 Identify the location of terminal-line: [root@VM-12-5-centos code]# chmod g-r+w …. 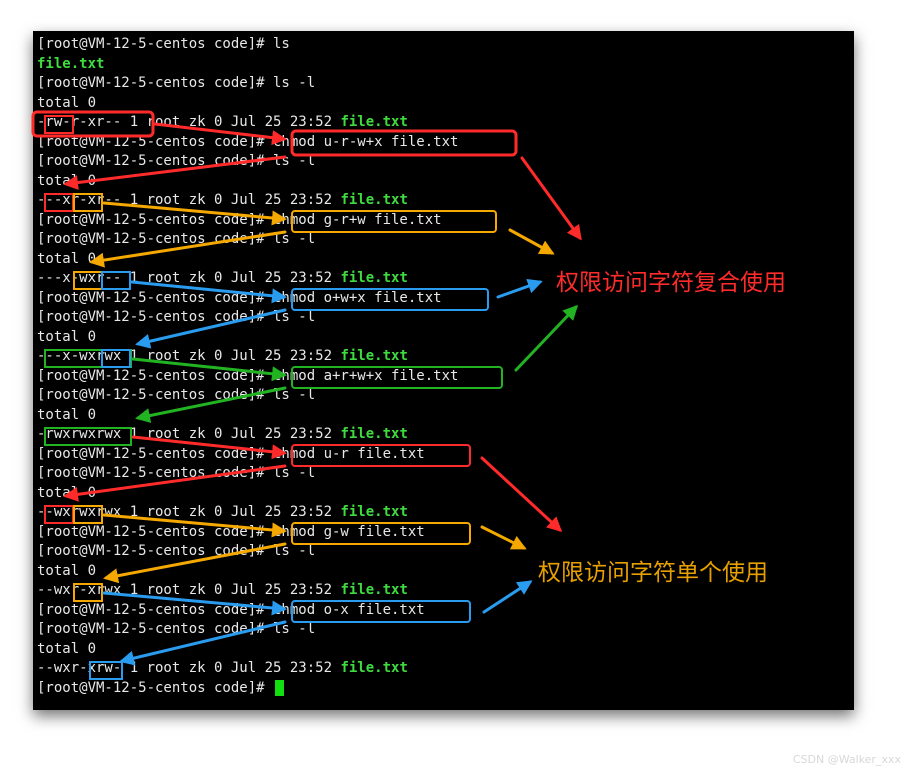
(239, 220).